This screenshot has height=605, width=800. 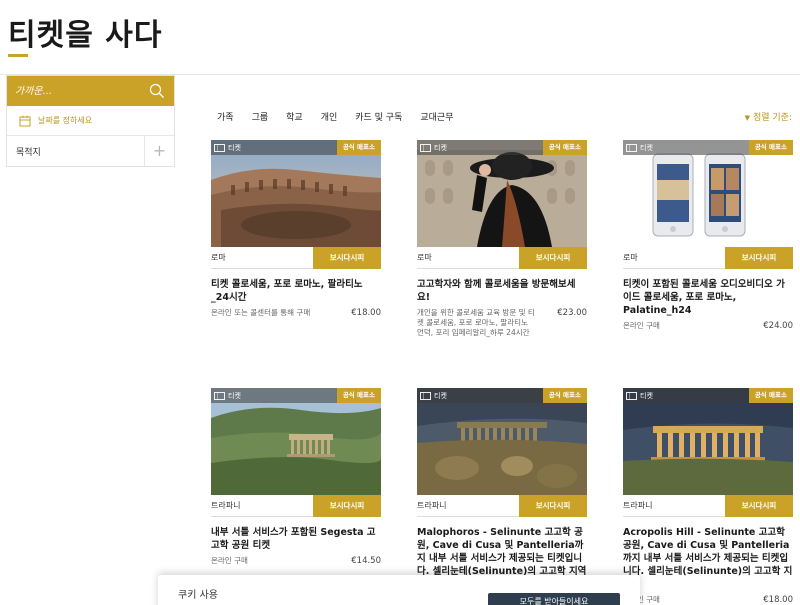 I want to click on page-title: 티켓을 사다, so click(x=85, y=35).